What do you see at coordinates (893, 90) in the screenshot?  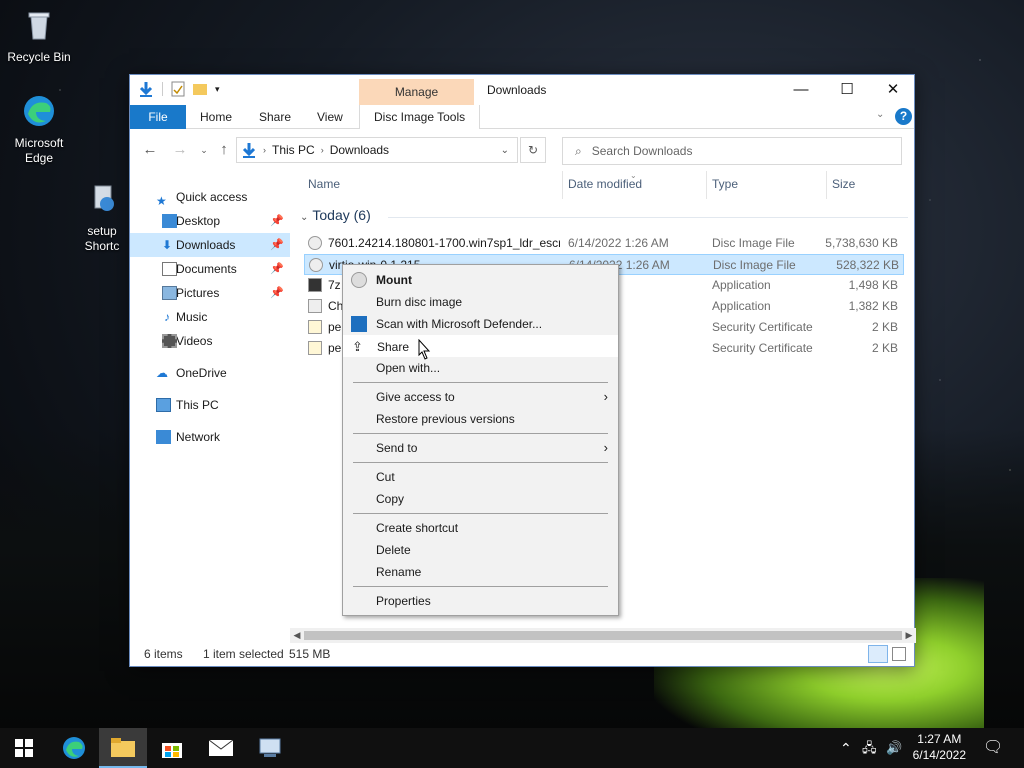 I see `close-button: ✕` at bounding box center [893, 90].